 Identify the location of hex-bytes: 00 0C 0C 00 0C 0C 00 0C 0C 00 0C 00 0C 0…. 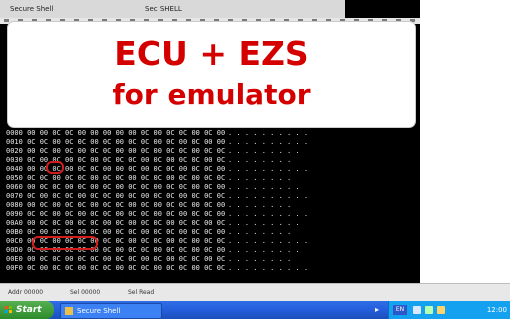
(126, 259).